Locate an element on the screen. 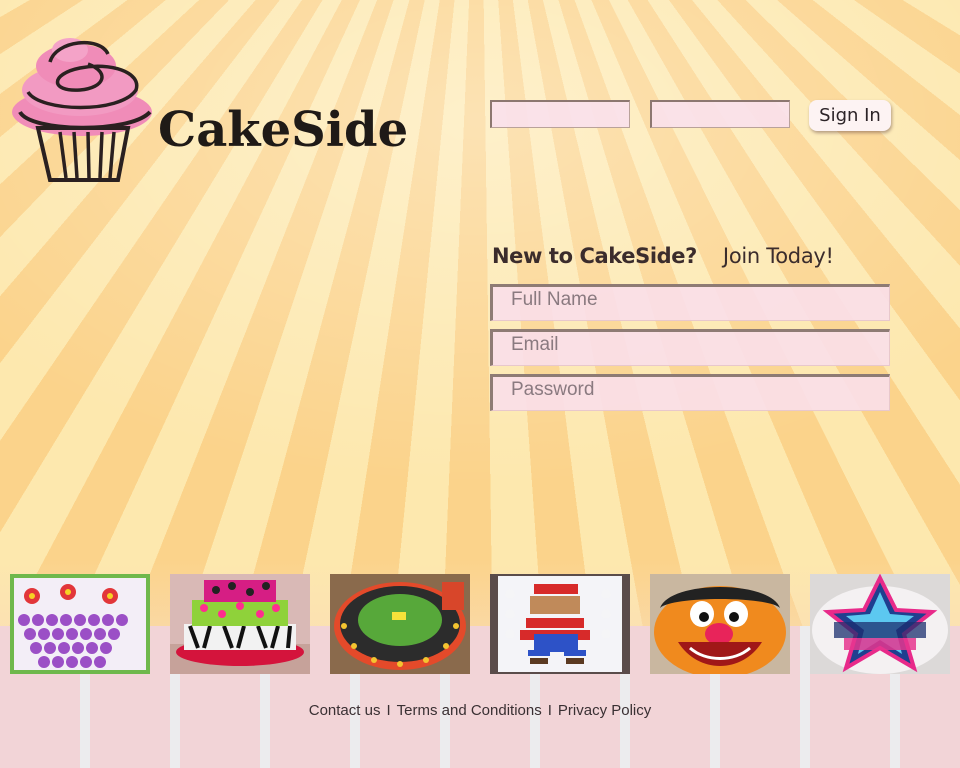 The image size is (960, 768). cupcake-icon is located at coordinates (82, 110).